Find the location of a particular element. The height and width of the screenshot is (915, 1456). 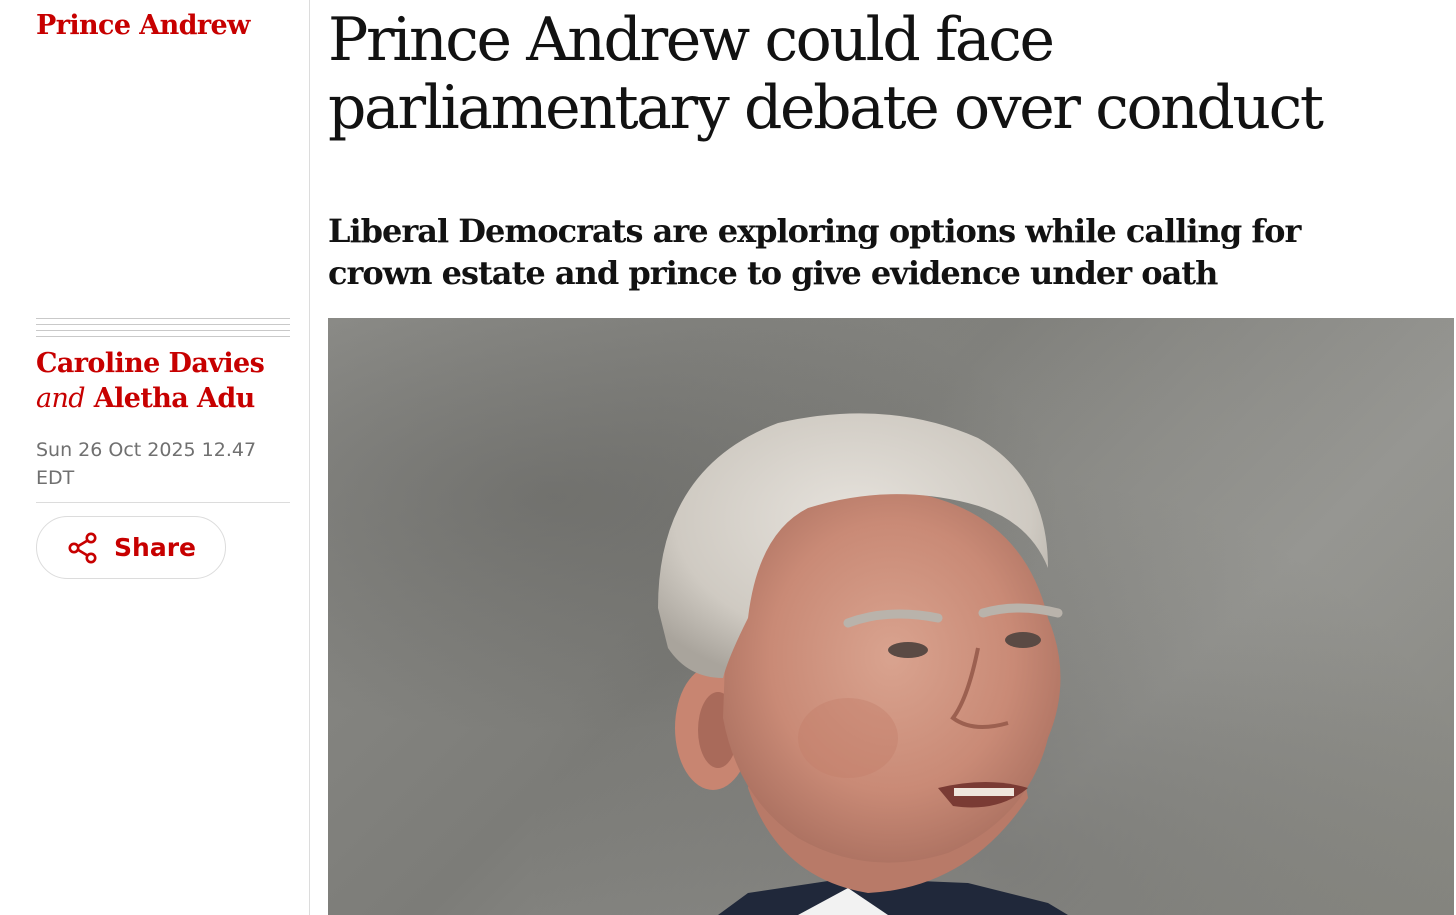

share-icon is located at coordinates (83, 548).